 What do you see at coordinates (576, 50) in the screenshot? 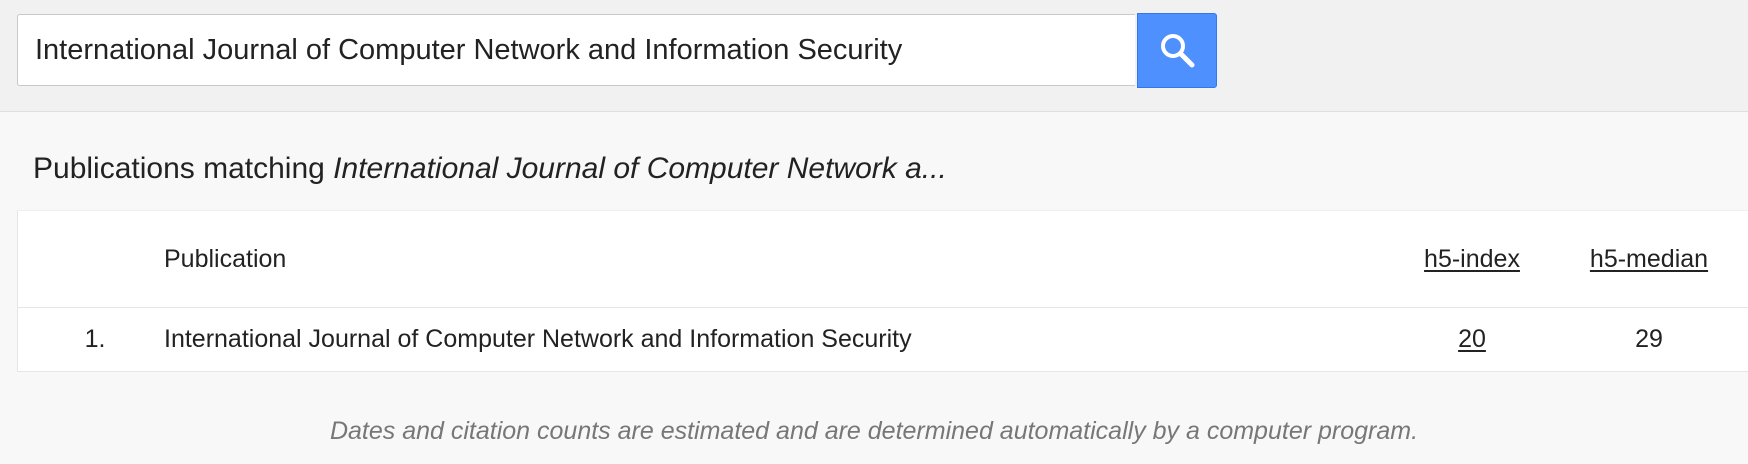
I see `search-input` at bounding box center [576, 50].